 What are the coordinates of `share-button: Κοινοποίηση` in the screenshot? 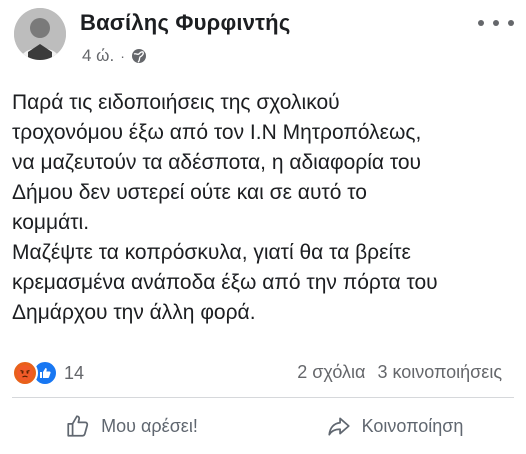 It's located at (394, 426).